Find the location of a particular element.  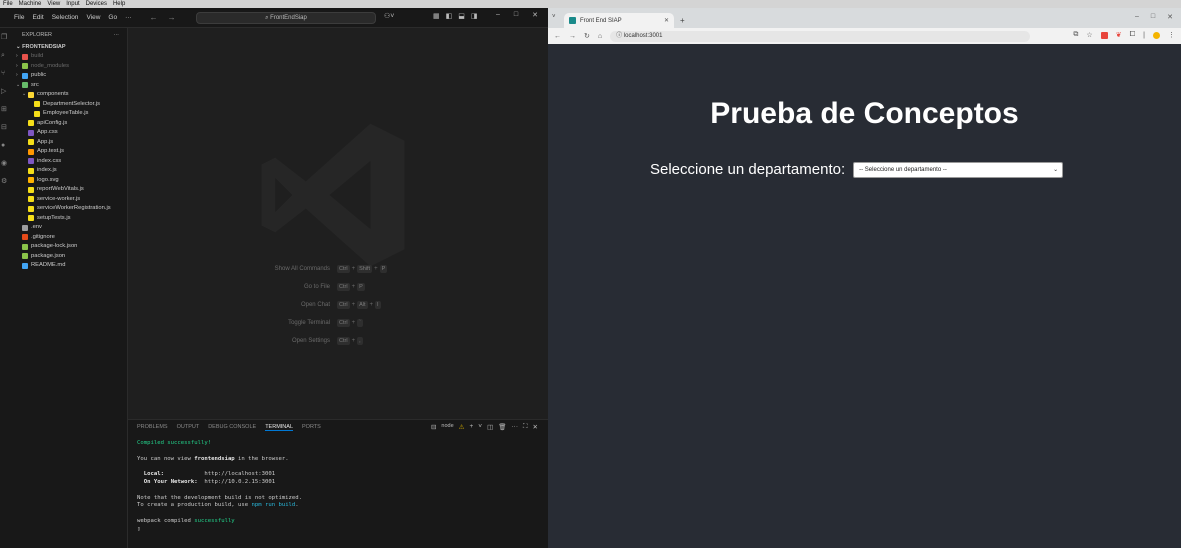

file-tree-item: README.md is located at coordinates (68, 266).